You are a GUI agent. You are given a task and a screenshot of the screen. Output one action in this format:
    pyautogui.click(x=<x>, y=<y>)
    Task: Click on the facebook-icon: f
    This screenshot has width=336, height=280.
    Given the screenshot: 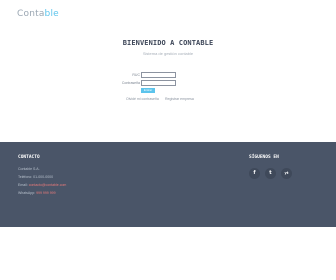 What is the action you would take?
    pyautogui.click(x=254, y=173)
    